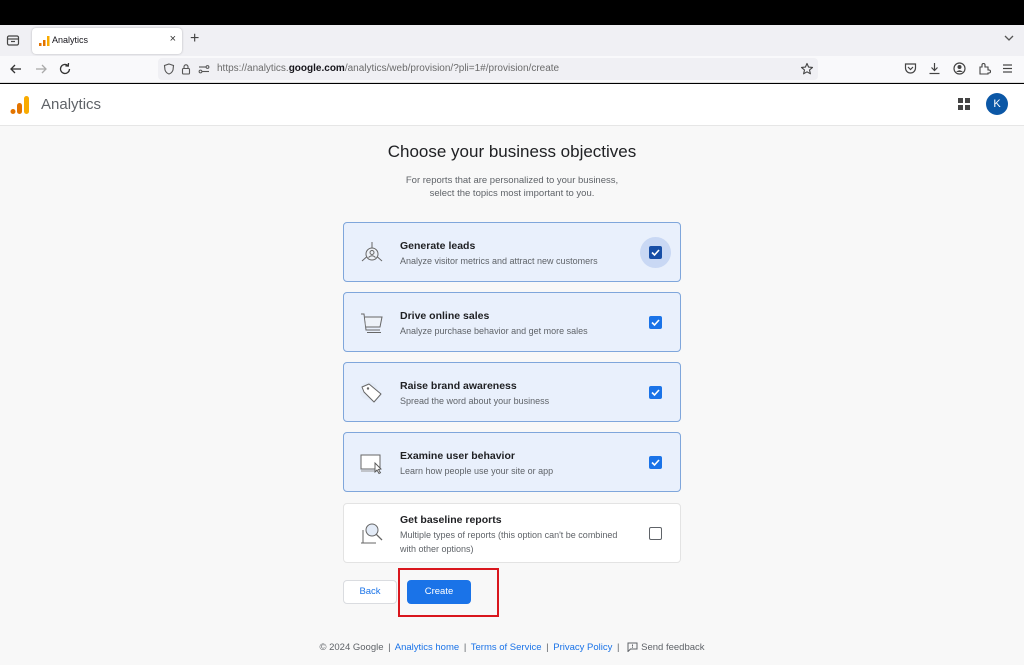 The width and height of the screenshot is (1024, 665). Describe the element at coordinates (169, 69) in the screenshot. I see `shield-icon` at that location.